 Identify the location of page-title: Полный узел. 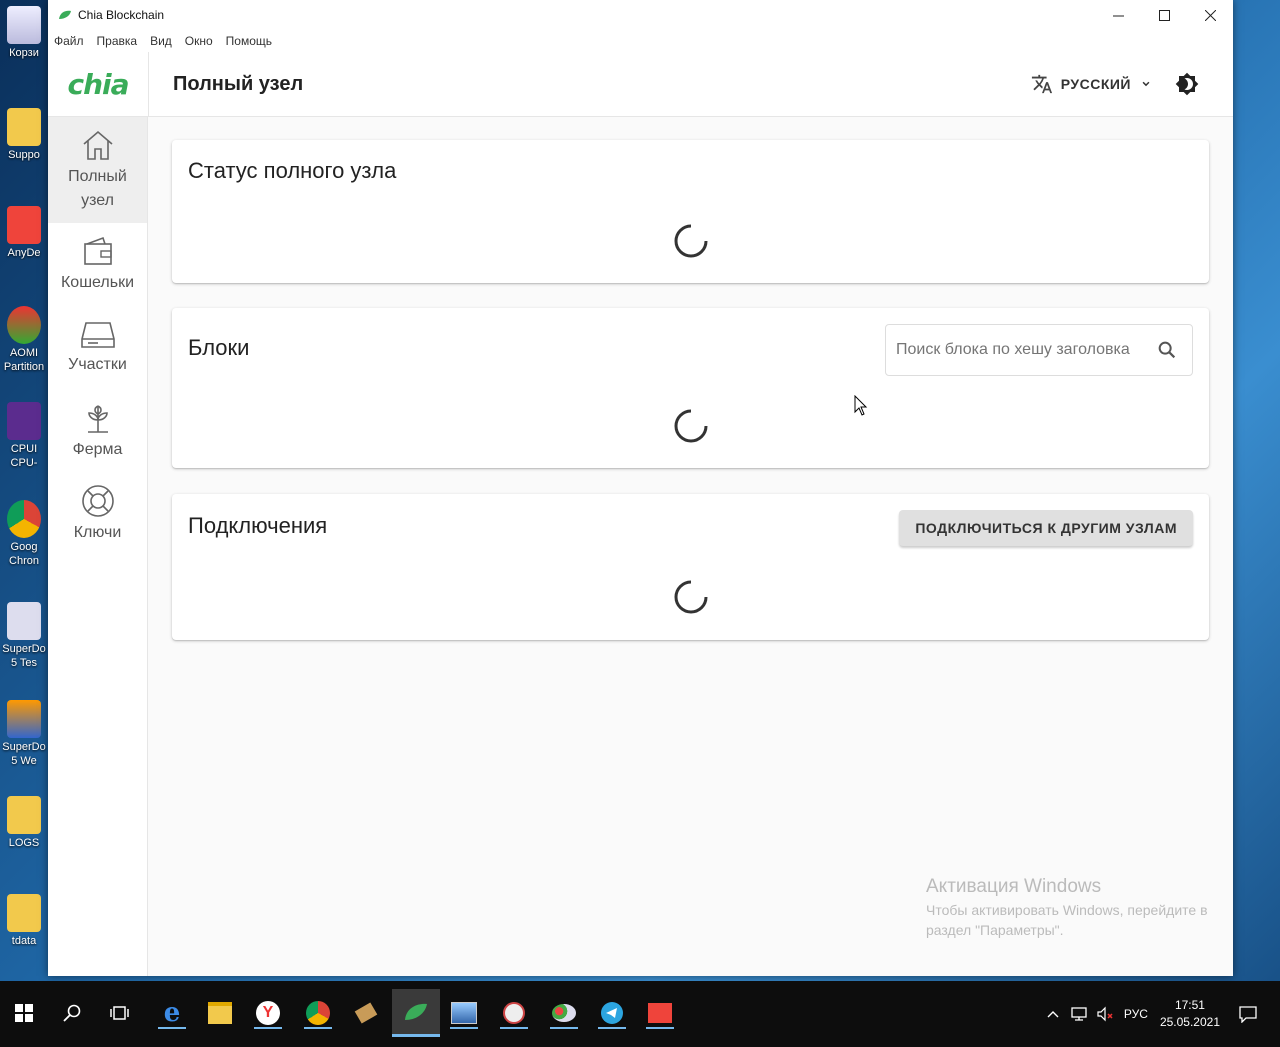
(238, 83).